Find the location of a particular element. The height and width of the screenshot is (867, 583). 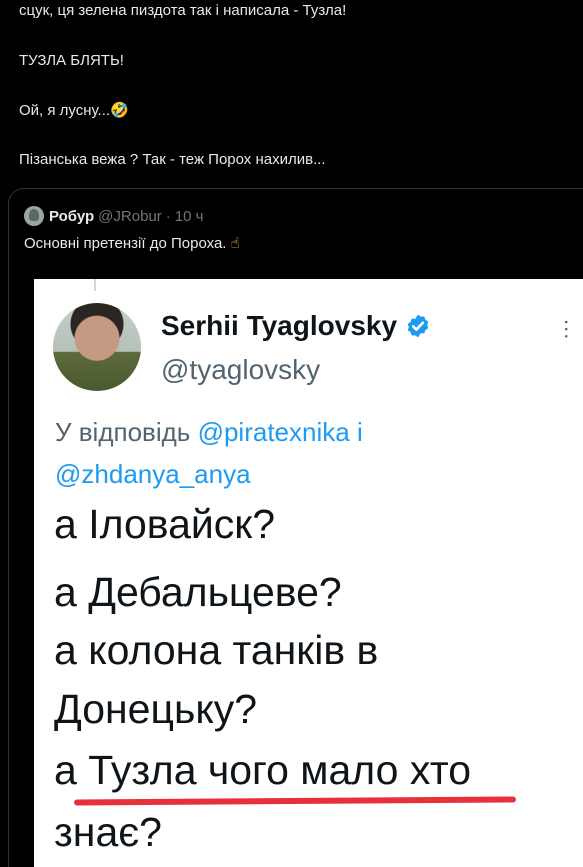

verified-badge-icon is located at coordinates (418, 326).